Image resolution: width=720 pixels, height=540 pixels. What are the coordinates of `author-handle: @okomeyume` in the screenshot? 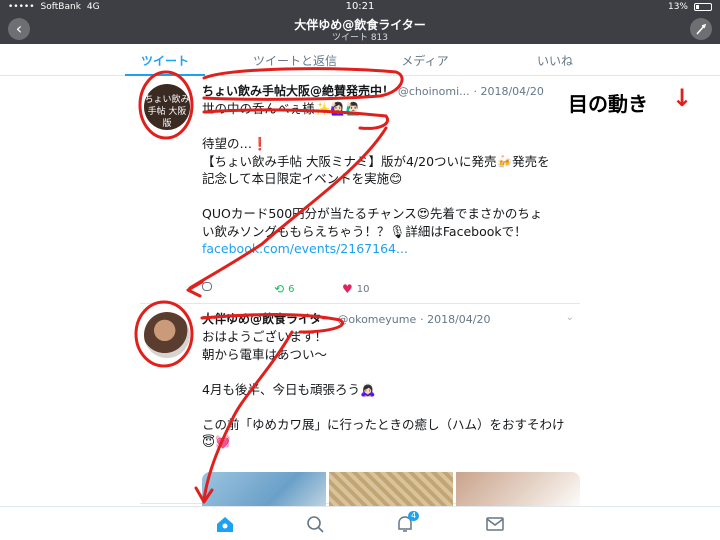 It's located at (377, 319).